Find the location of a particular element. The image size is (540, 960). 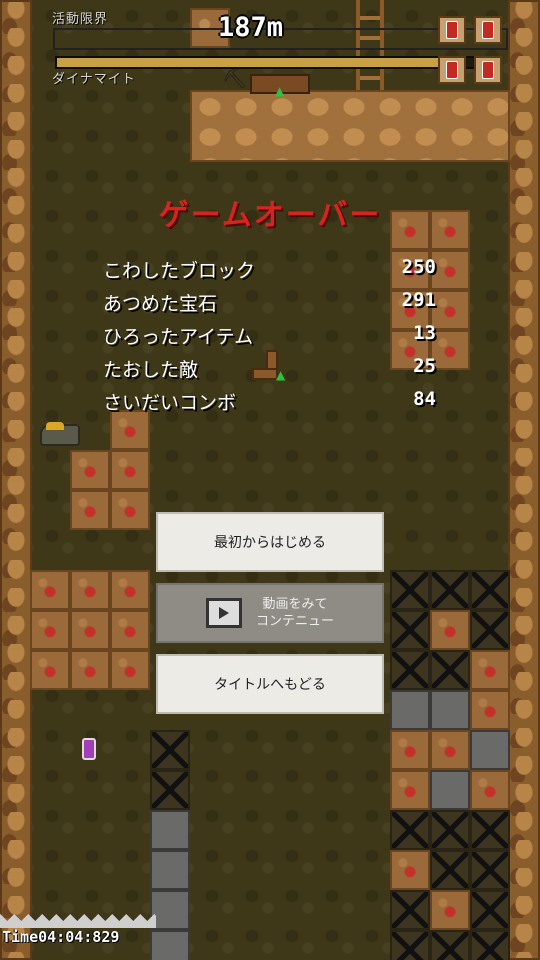

stat-row-gems: あつめた宝石 291 is located at coordinates (270, 305).